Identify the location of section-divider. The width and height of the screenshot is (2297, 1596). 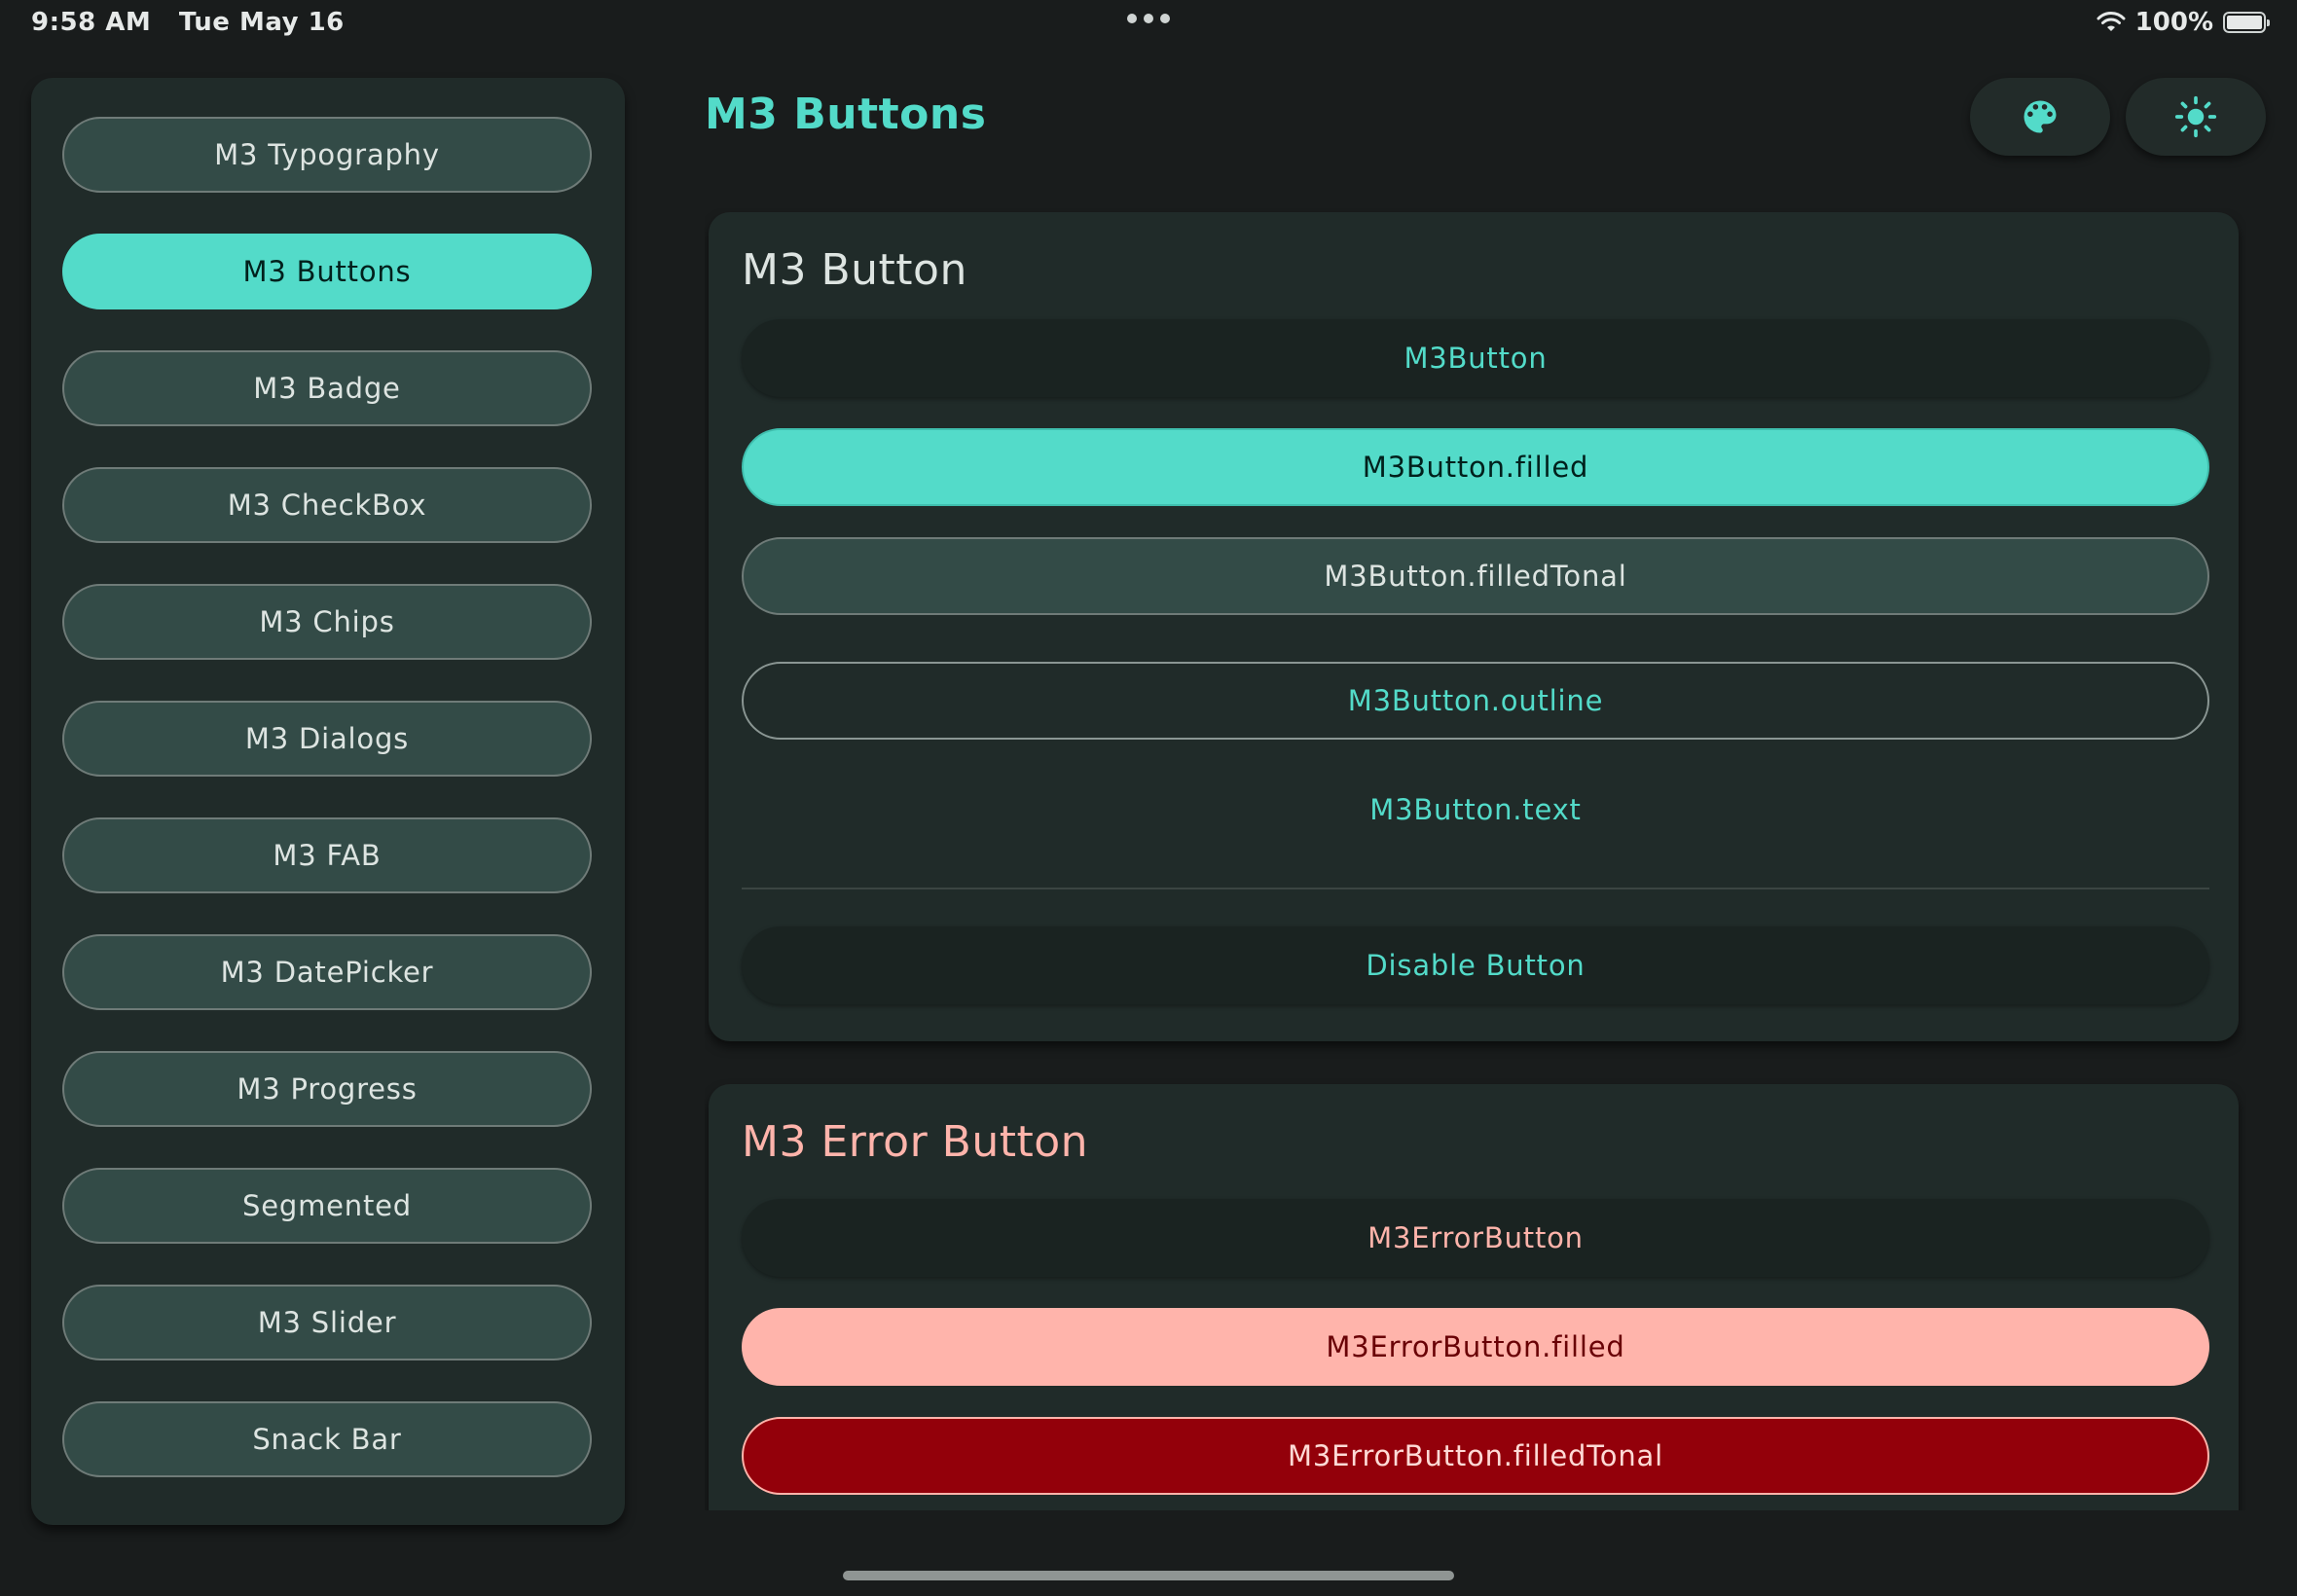
(1476, 888).